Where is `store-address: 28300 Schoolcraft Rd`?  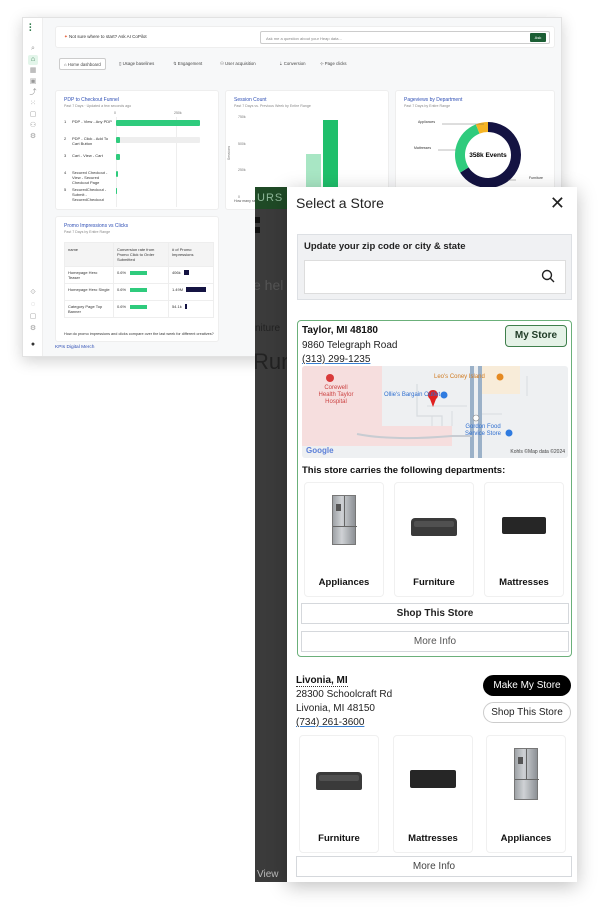
store-address: 28300 Schoolcraft Rd is located at coordinates (344, 694).